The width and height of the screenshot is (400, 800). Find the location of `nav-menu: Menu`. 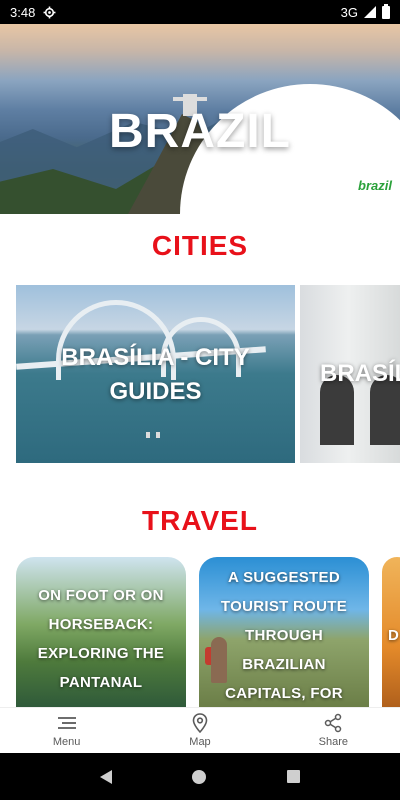

nav-menu: Menu is located at coordinates (67, 730).